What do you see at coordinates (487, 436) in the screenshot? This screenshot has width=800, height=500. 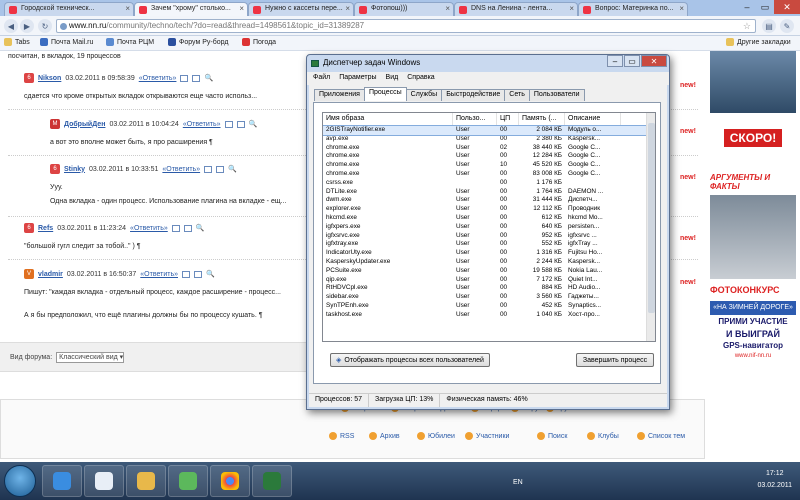 I see `footer-link-members: Участники` at bounding box center [487, 436].